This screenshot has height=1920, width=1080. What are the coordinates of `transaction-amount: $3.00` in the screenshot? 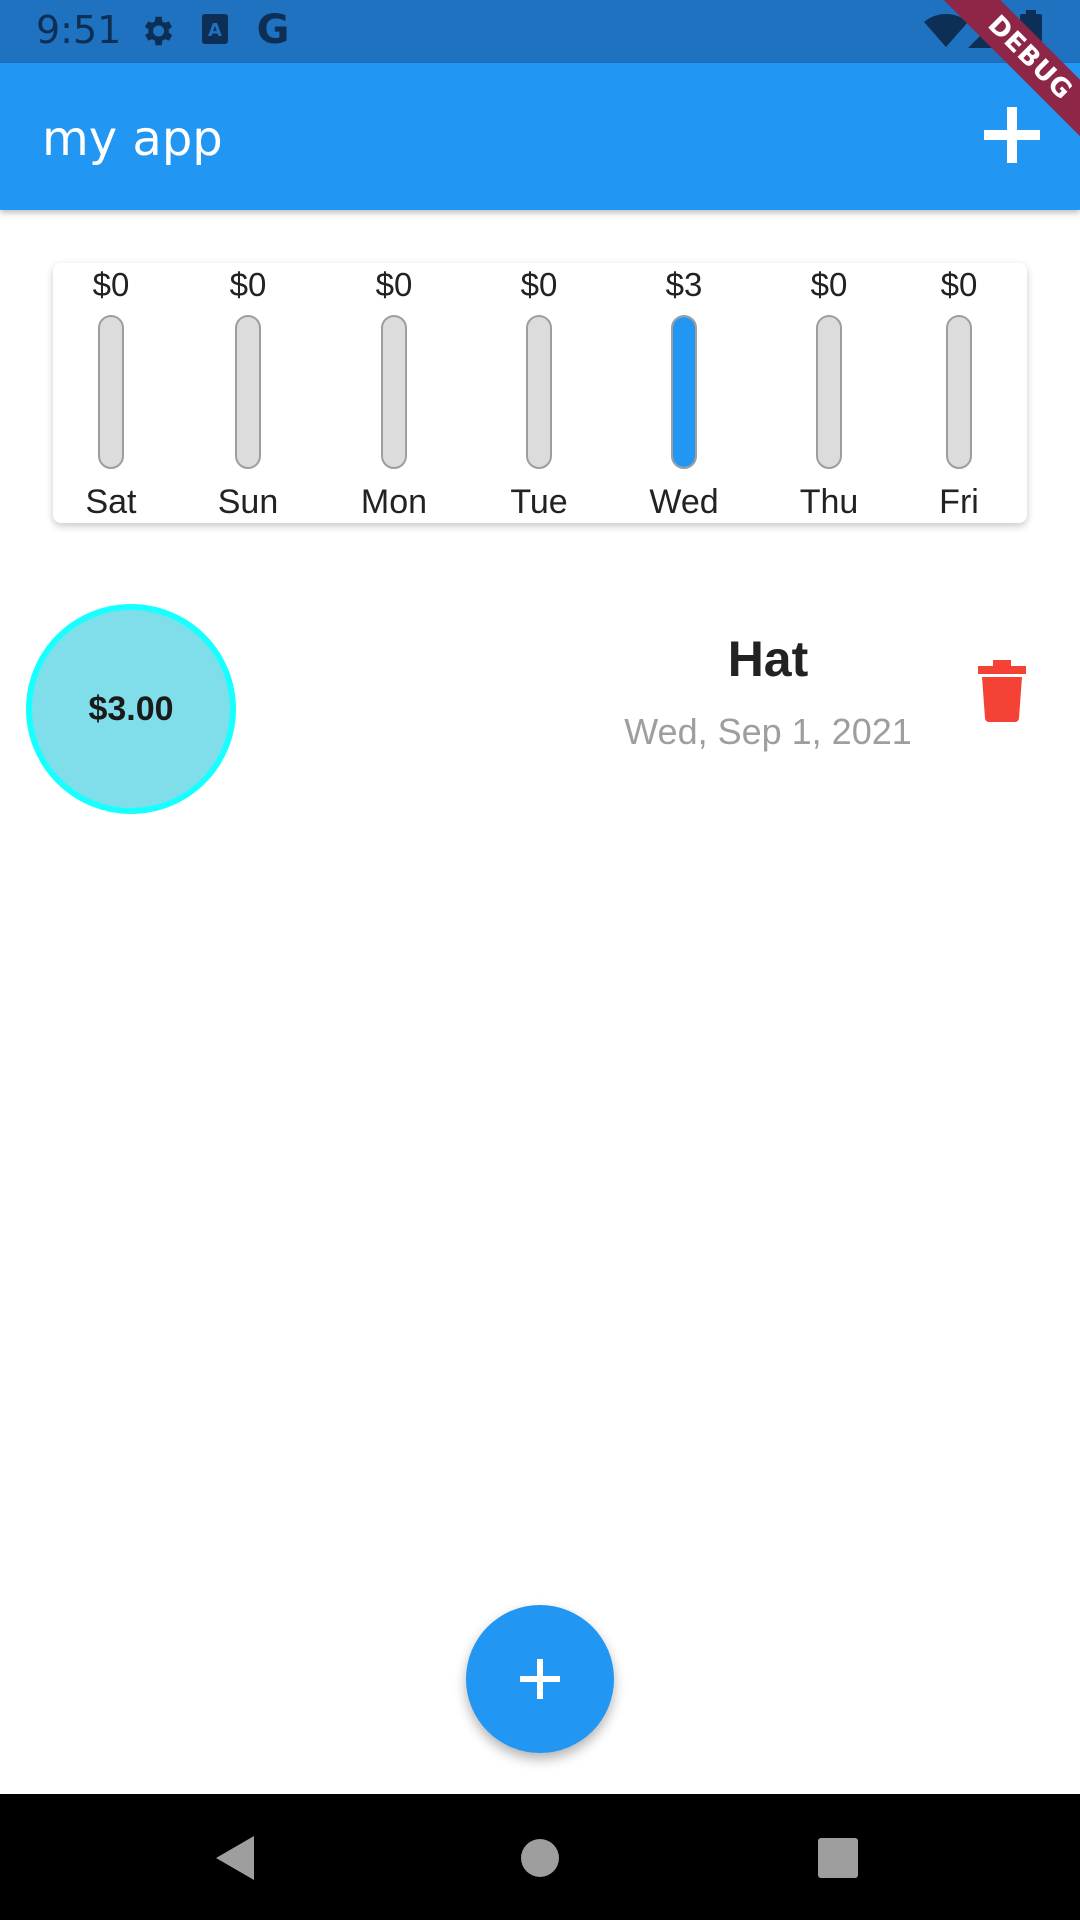 It's located at (131, 708).